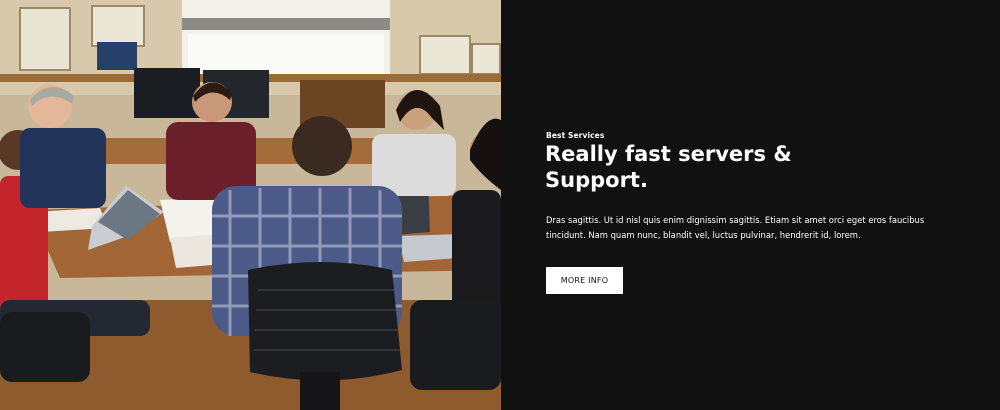 The height and width of the screenshot is (410, 1000). What do you see at coordinates (584, 280) in the screenshot?
I see `more-info-button: MORE INFO` at bounding box center [584, 280].